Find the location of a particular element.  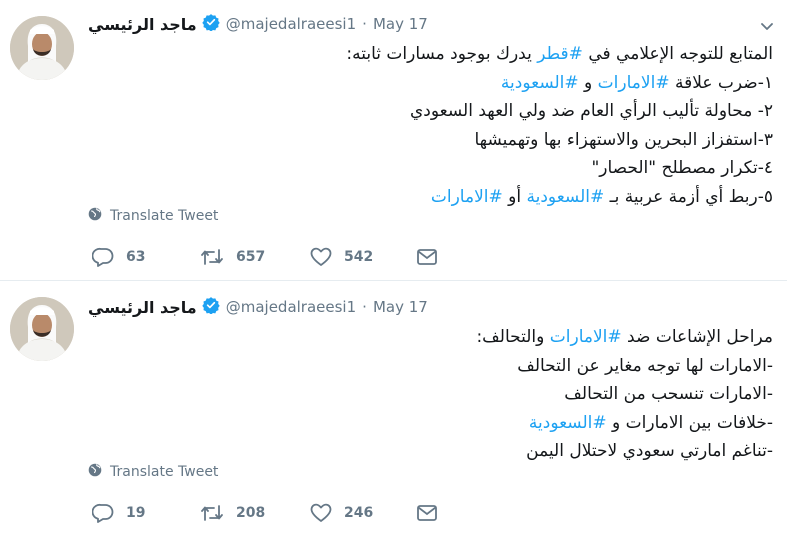

tweet-actions: 63 657 542 is located at coordinates (268, 258).